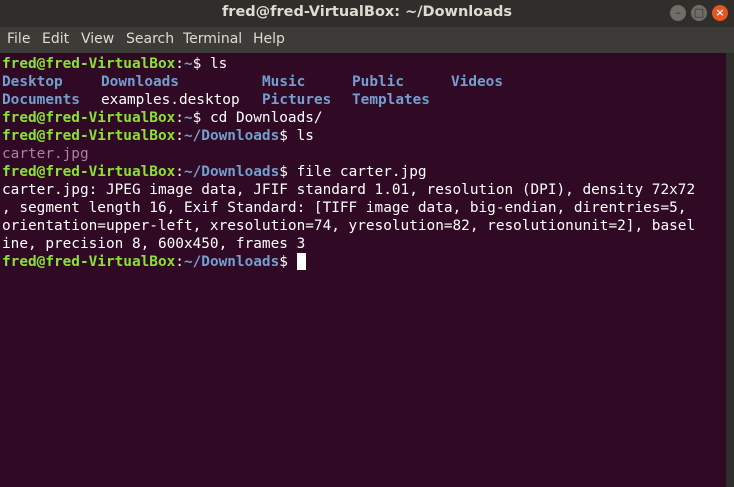 This screenshot has width=734, height=487. I want to click on output-line: ine, precision 8, 600x450, frames 3, so click(154, 244).